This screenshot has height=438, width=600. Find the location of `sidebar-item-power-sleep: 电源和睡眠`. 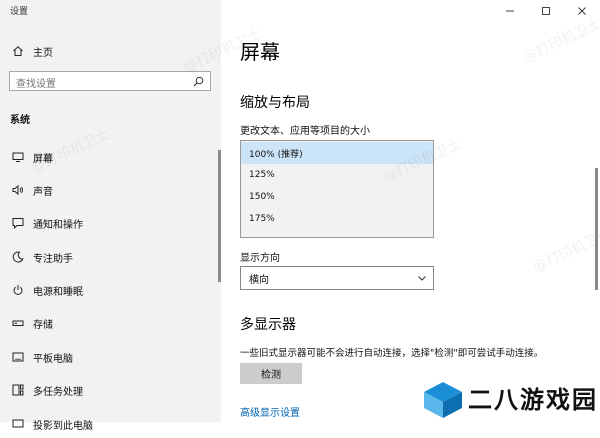

sidebar-item-power-sleep: 电源和睡眠 is located at coordinates (110, 290).